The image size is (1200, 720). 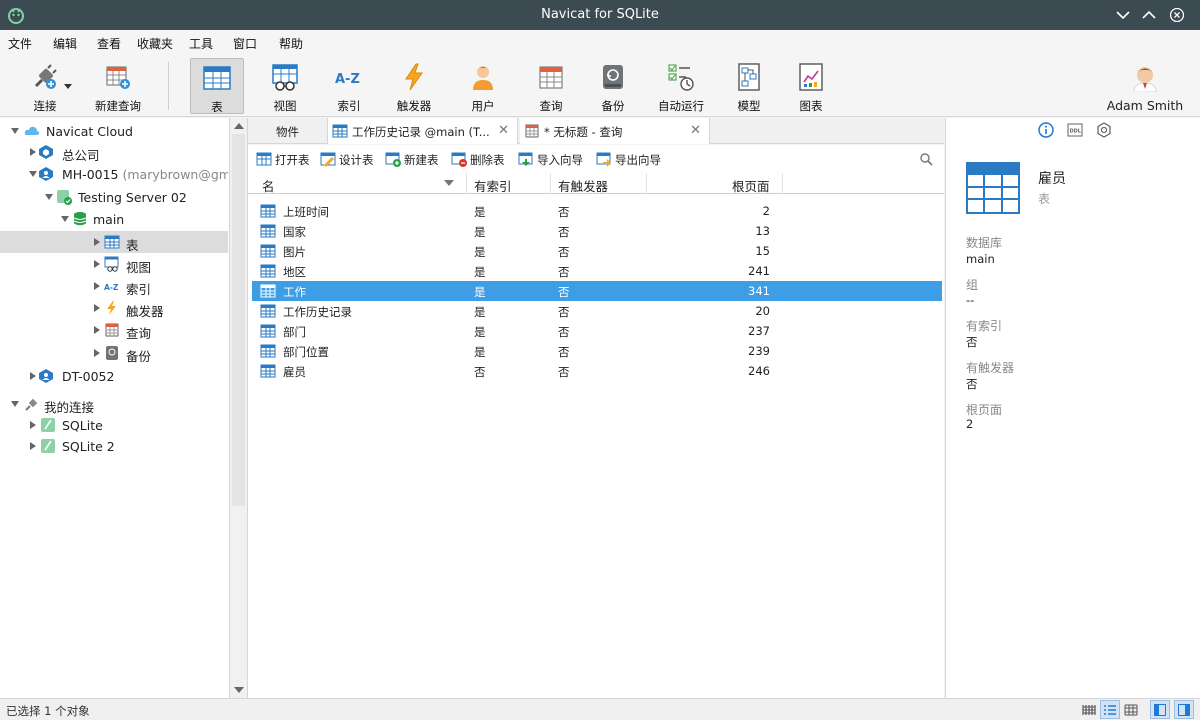 I want to click on tree-label: 总公司, so click(x=81, y=155).